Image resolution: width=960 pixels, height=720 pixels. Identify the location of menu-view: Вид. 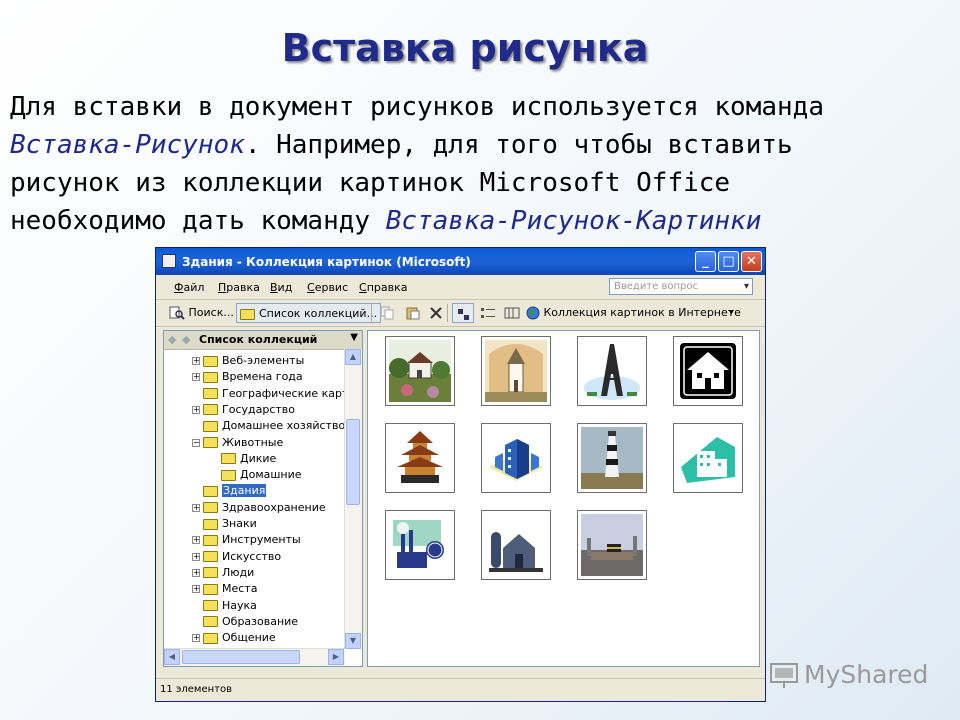
(281, 287).